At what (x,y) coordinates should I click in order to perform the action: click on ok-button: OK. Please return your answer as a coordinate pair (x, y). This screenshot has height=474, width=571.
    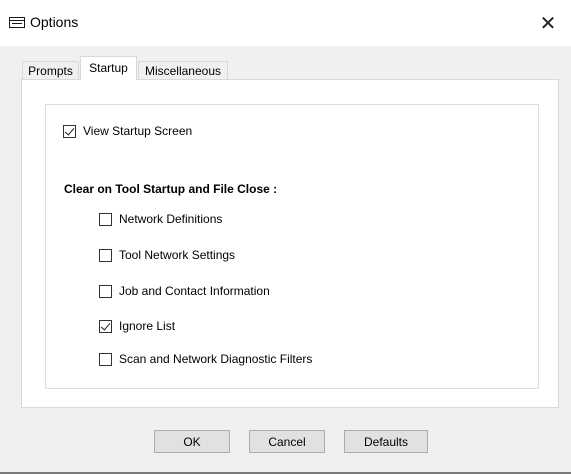
    Looking at the image, I should click on (192, 441).